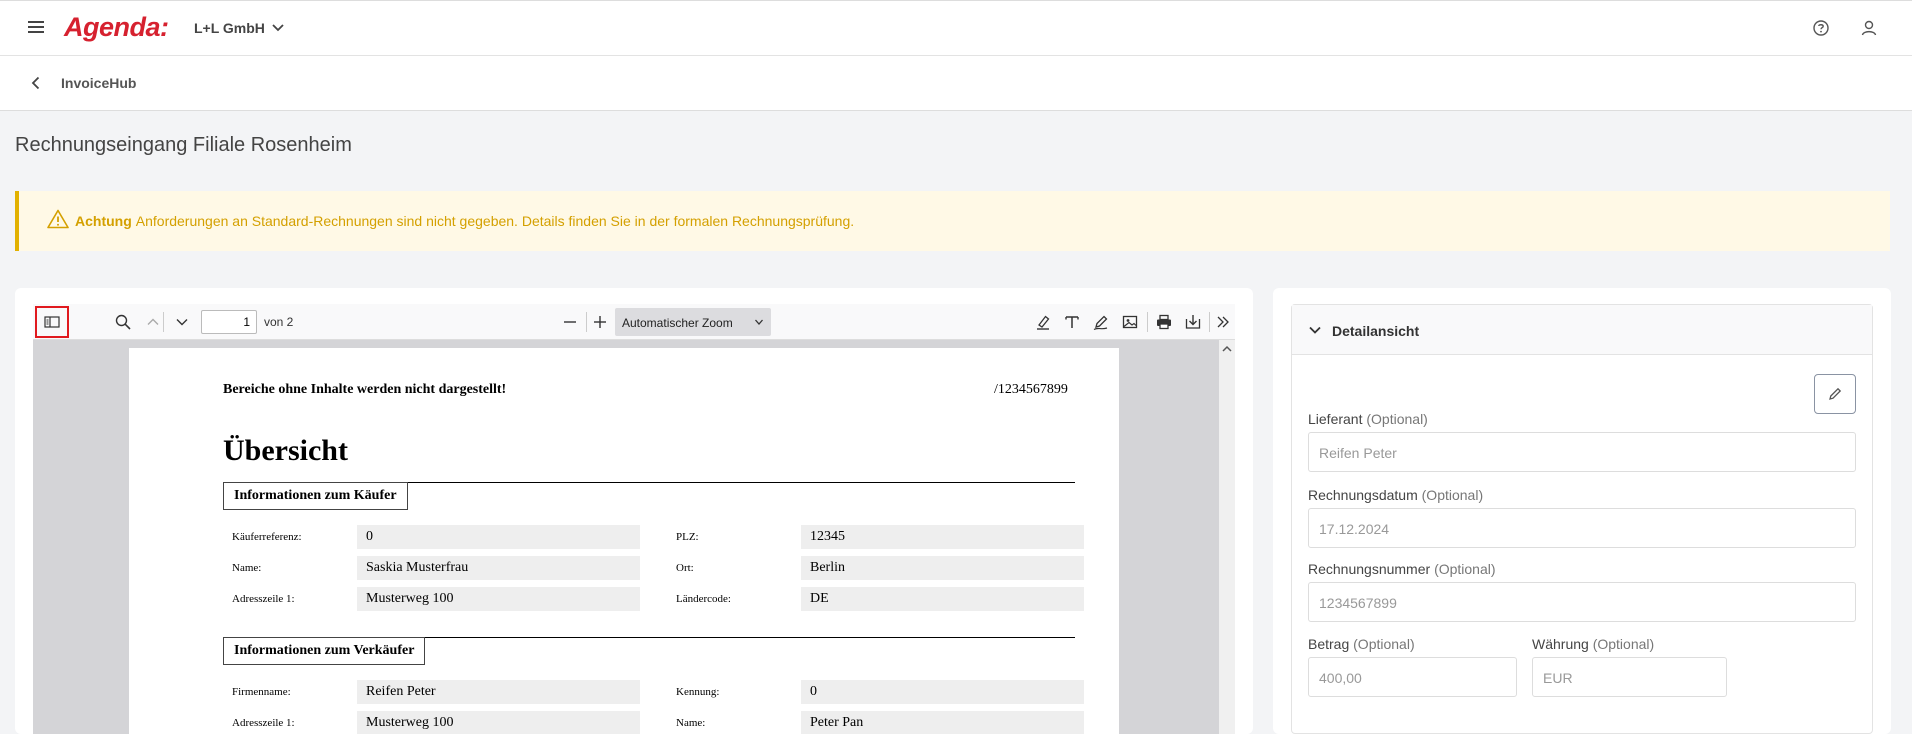 This screenshot has height=734, width=1912. I want to click on detail-header: Detailansicht, so click(1582, 330).